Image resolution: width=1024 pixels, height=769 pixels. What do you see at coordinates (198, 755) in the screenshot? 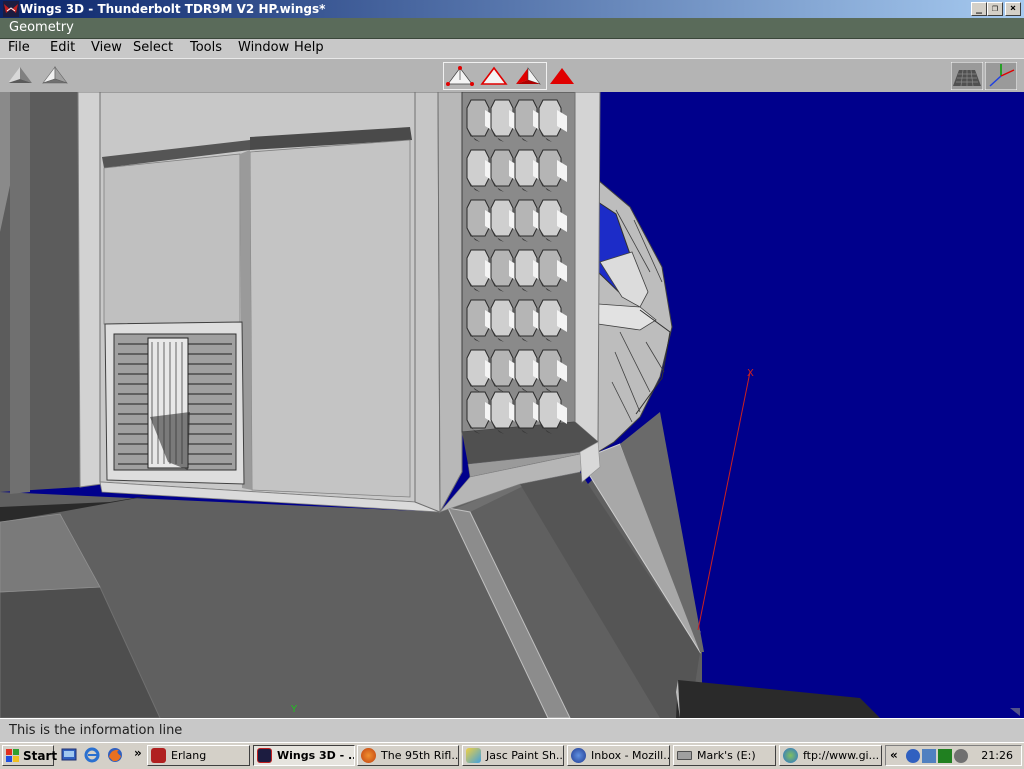
I see `taskbar-button-erlang: Erlang` at bounding box center [198, 755].